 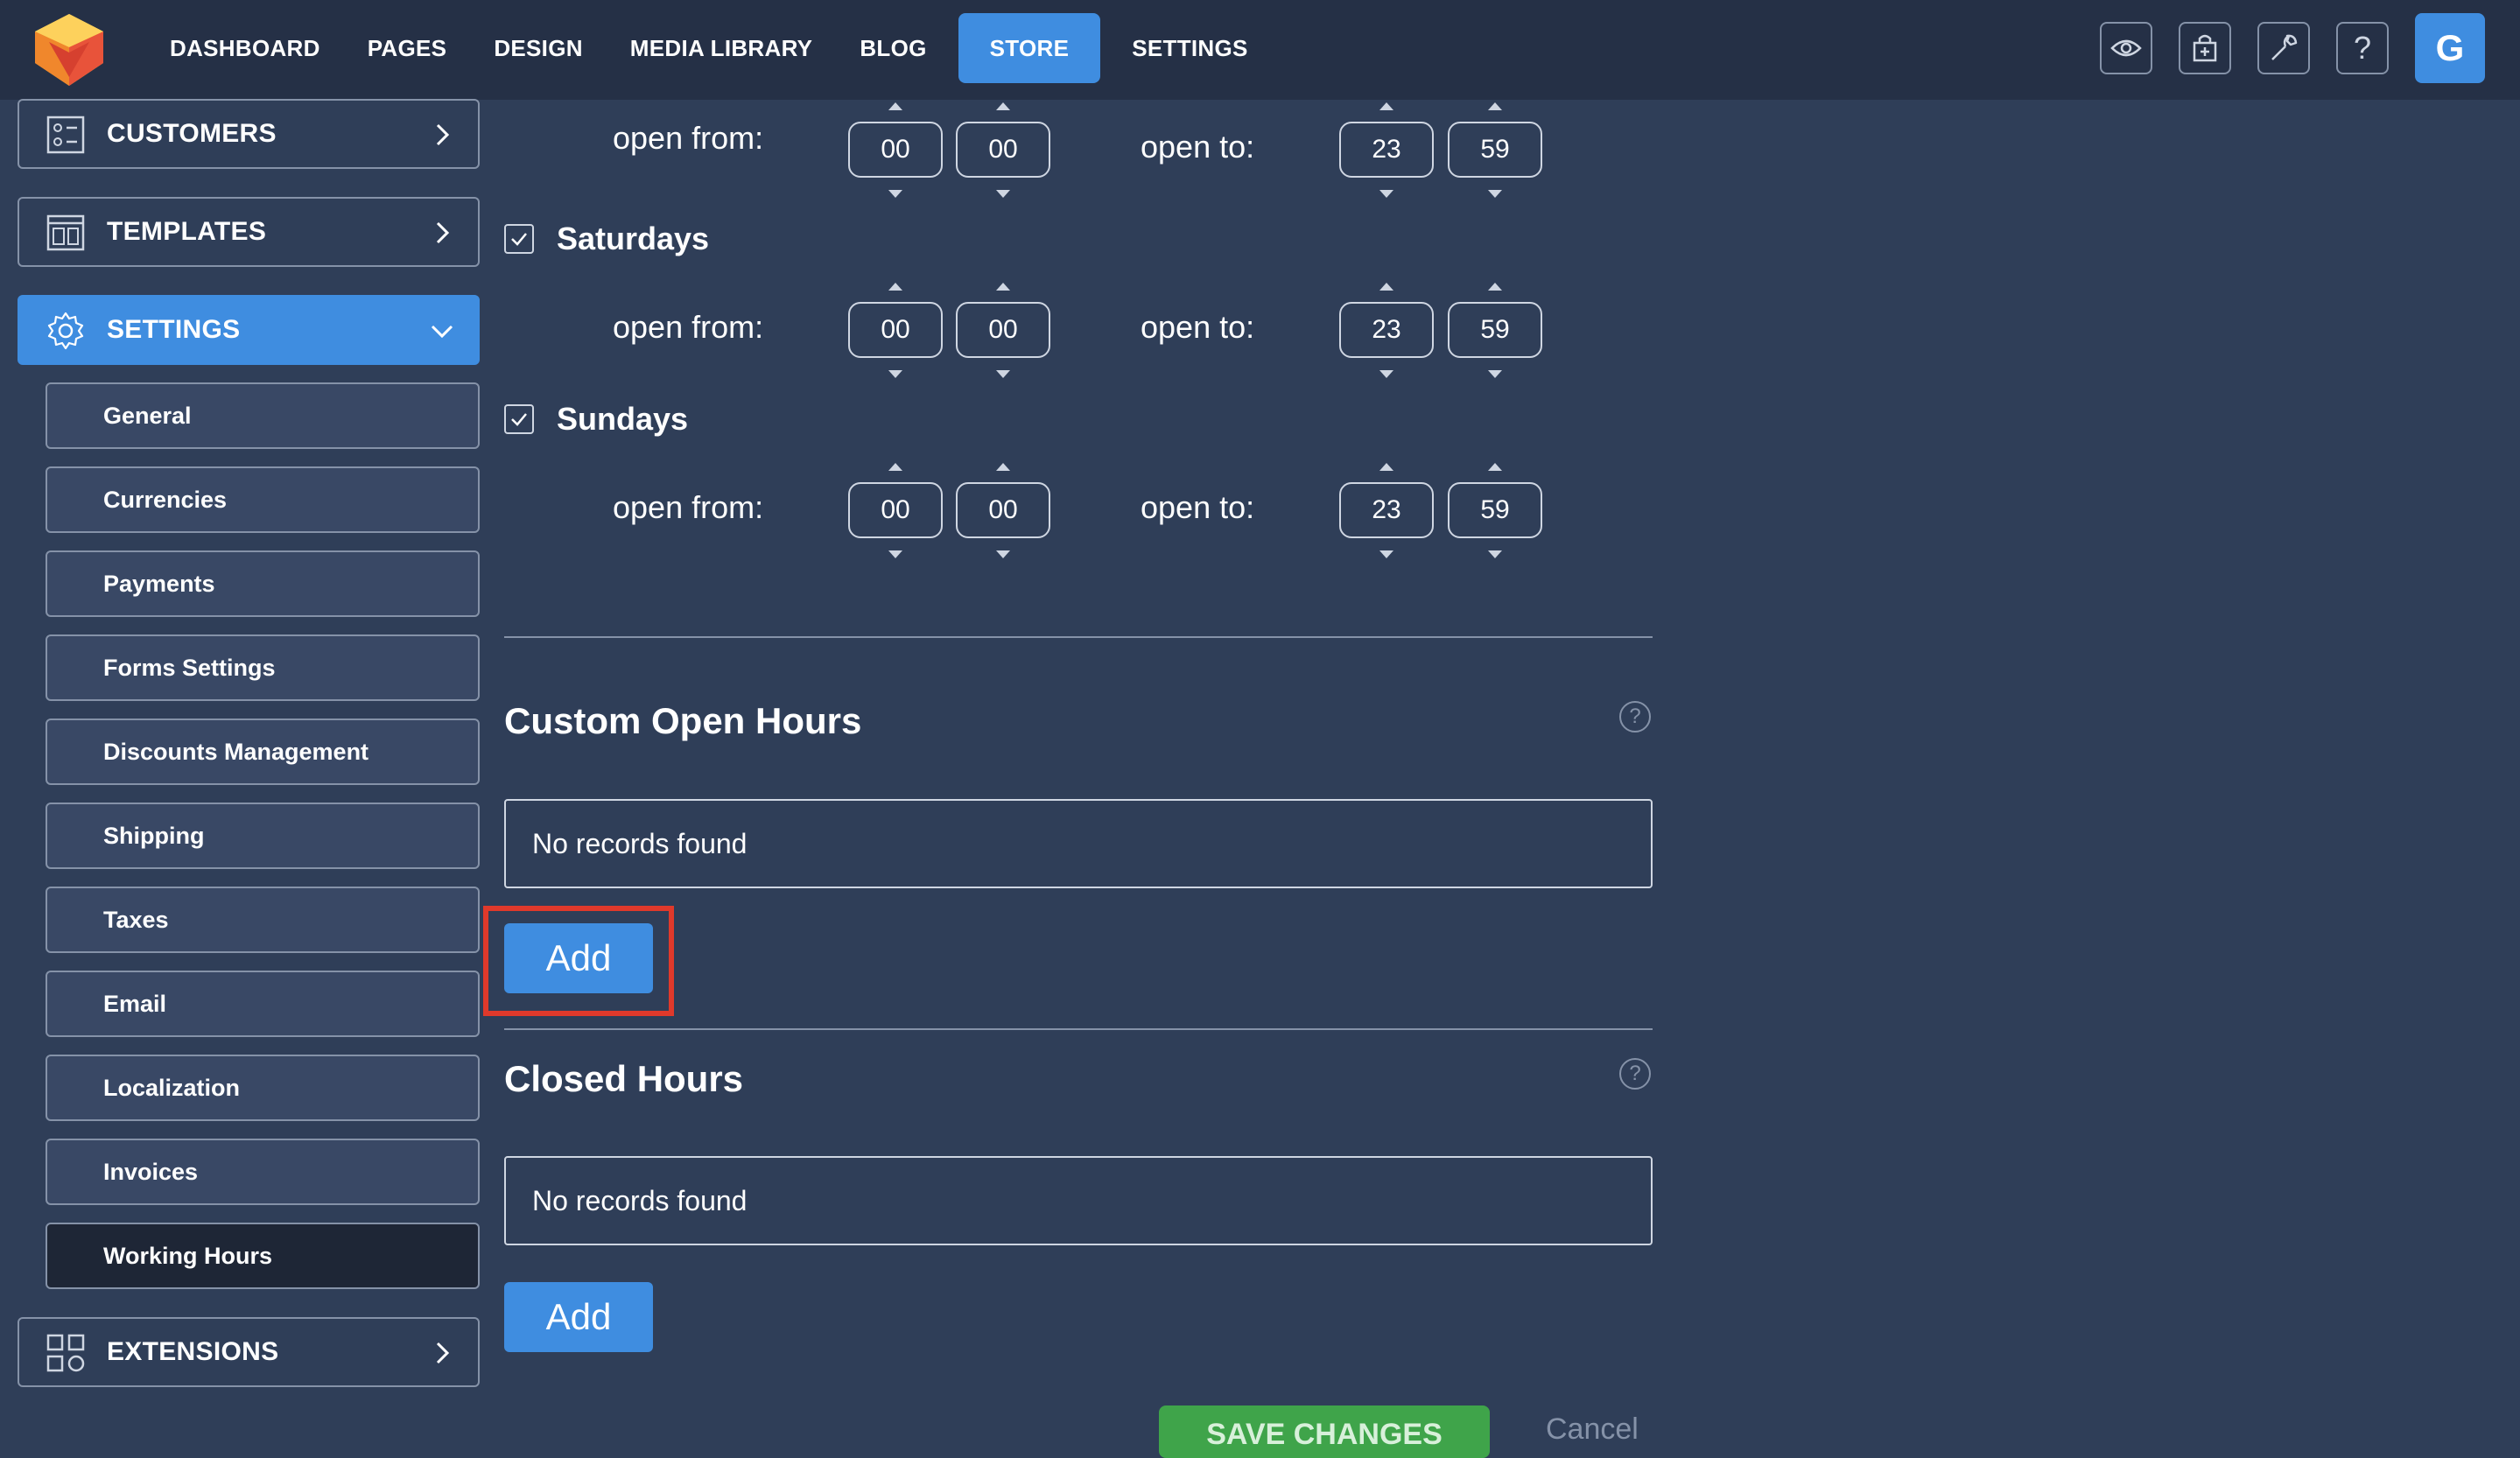 What do you see at coordinates (2283, 48) in the screenshot?
I see `tools-button` at bounding box center [2283, 48].